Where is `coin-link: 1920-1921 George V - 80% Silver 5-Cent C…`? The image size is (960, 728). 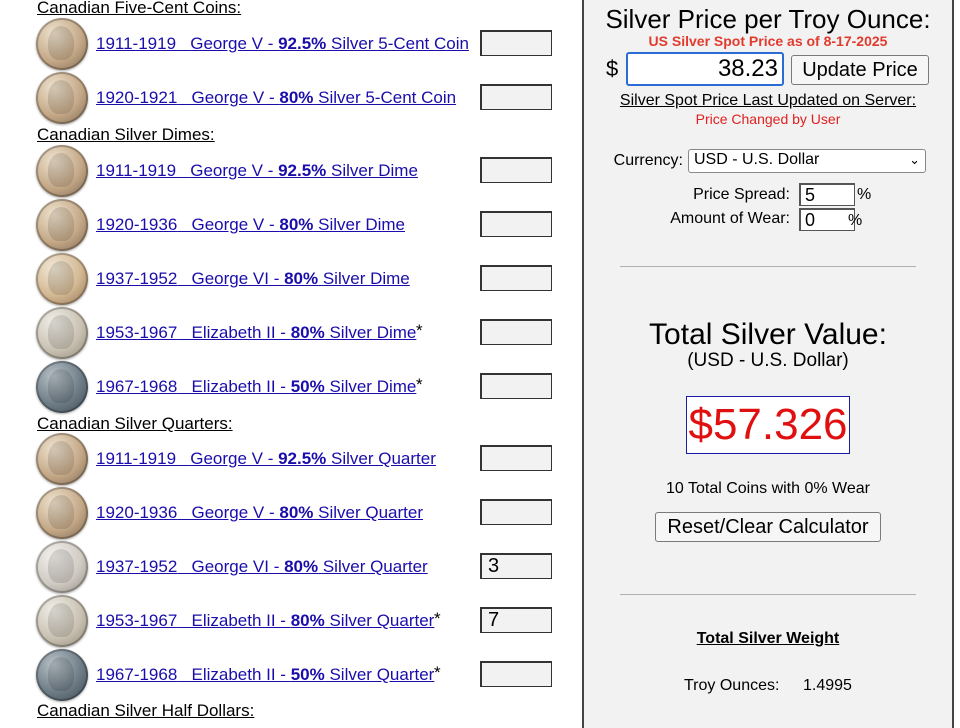
coin-link: 1920-1921 George V - 80% Silver 5-Cent C… is located at coordinates (276, 98).